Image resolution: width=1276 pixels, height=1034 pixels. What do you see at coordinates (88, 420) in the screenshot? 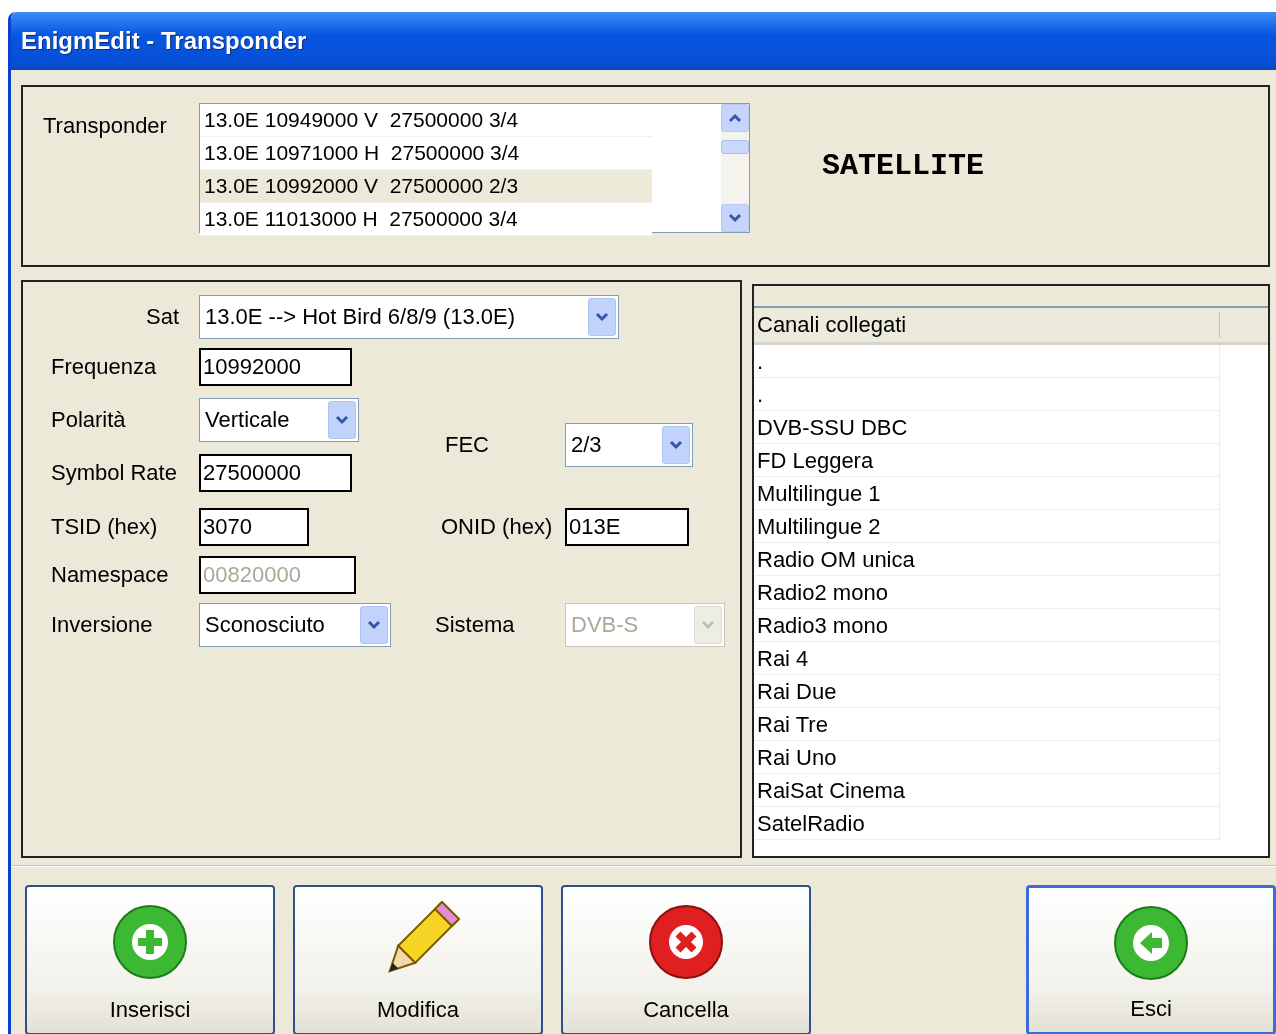
I see `field-label: Polarità` at bounding box center [88, 420].